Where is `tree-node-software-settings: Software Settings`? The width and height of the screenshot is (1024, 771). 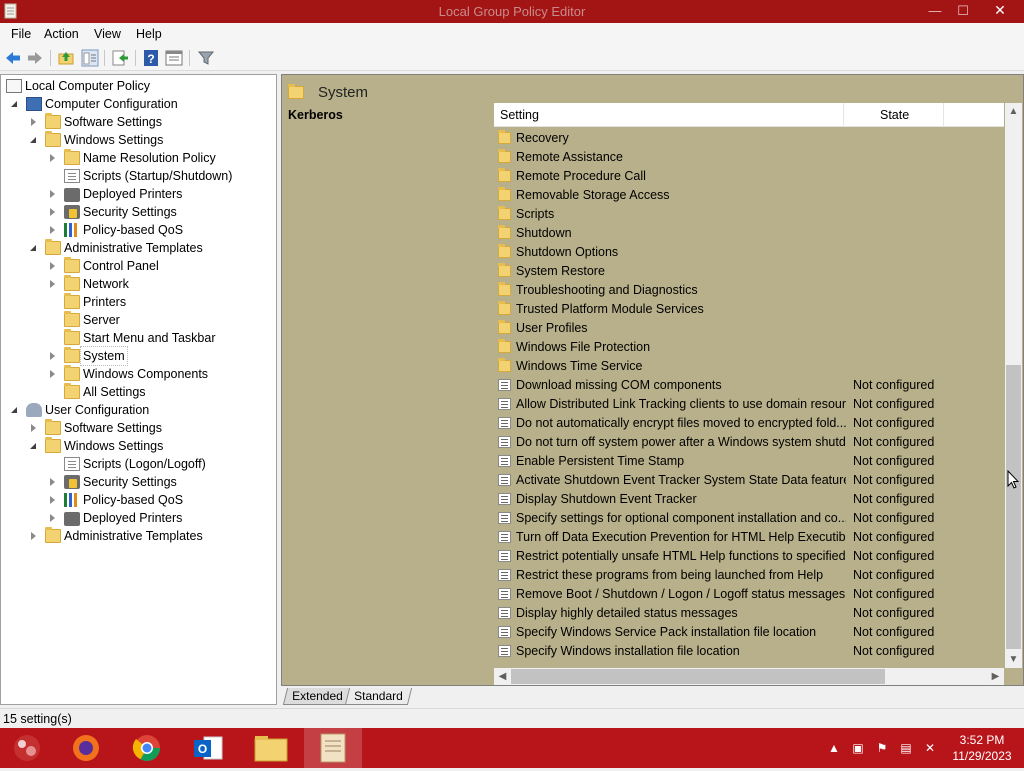
tree-node-software-settings: Software Settings is located at coordinates (95, 122).